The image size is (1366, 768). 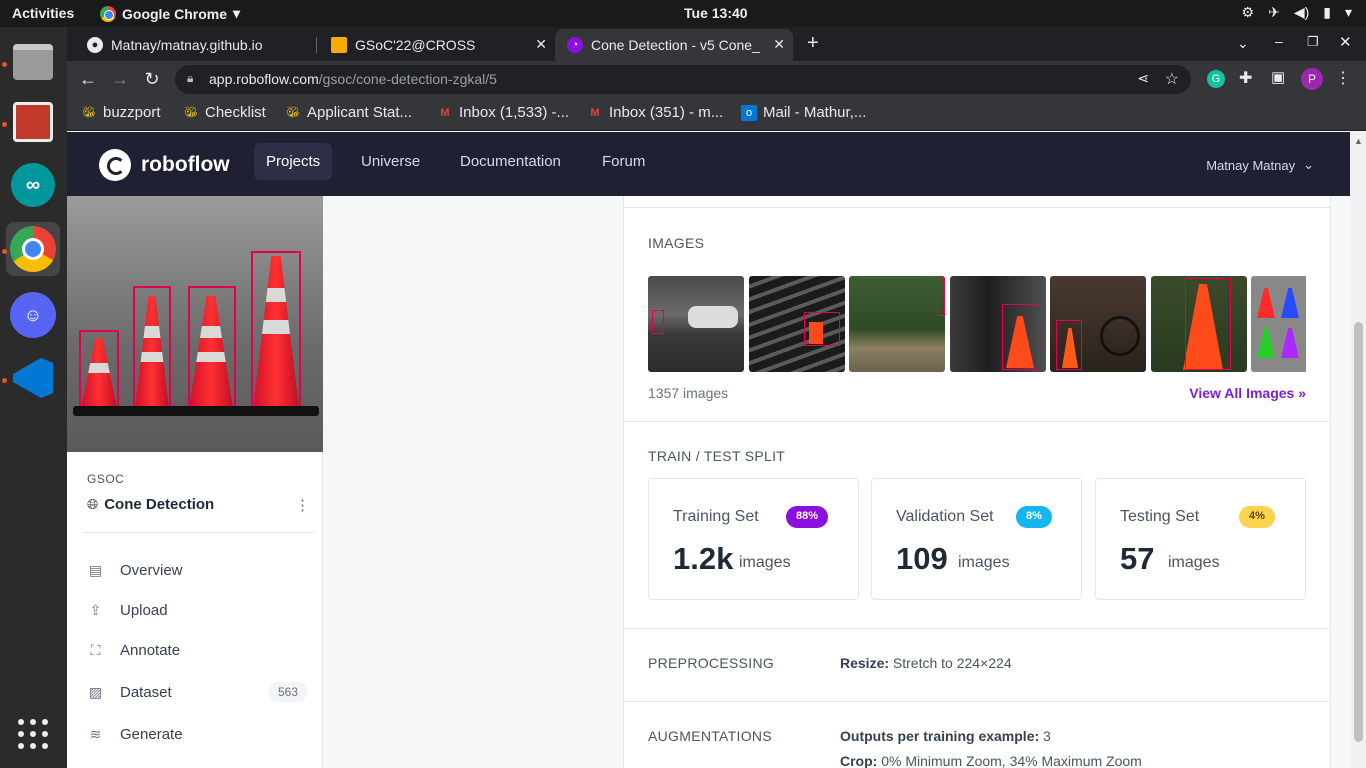 What do you see at coordinates (1313, 42) in the screenshot?
I see `maximize-button: ❐` at bounding box center [1313, 42].